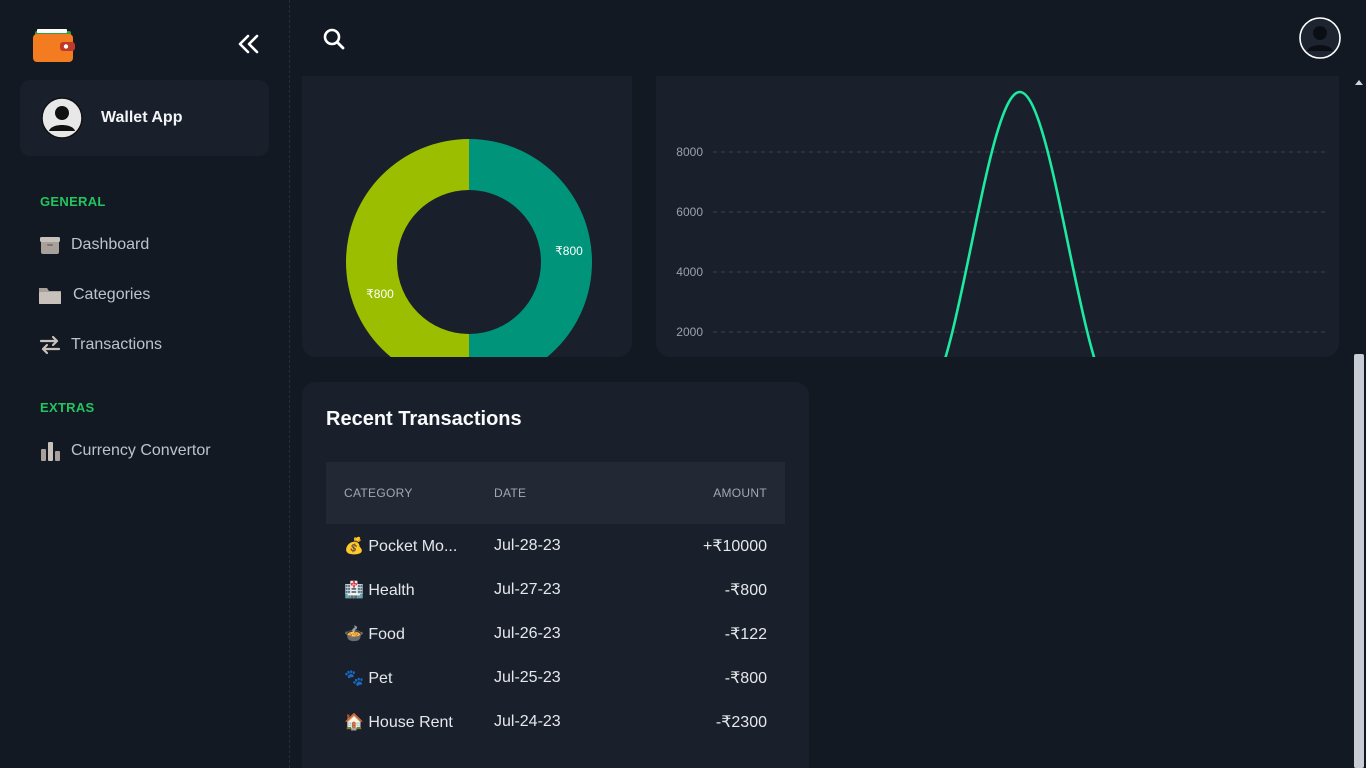  What do you see at coordinates (689, 332) in the screenshot?
I see `y-tick-label: 2000` at bounding box center [689, 332].